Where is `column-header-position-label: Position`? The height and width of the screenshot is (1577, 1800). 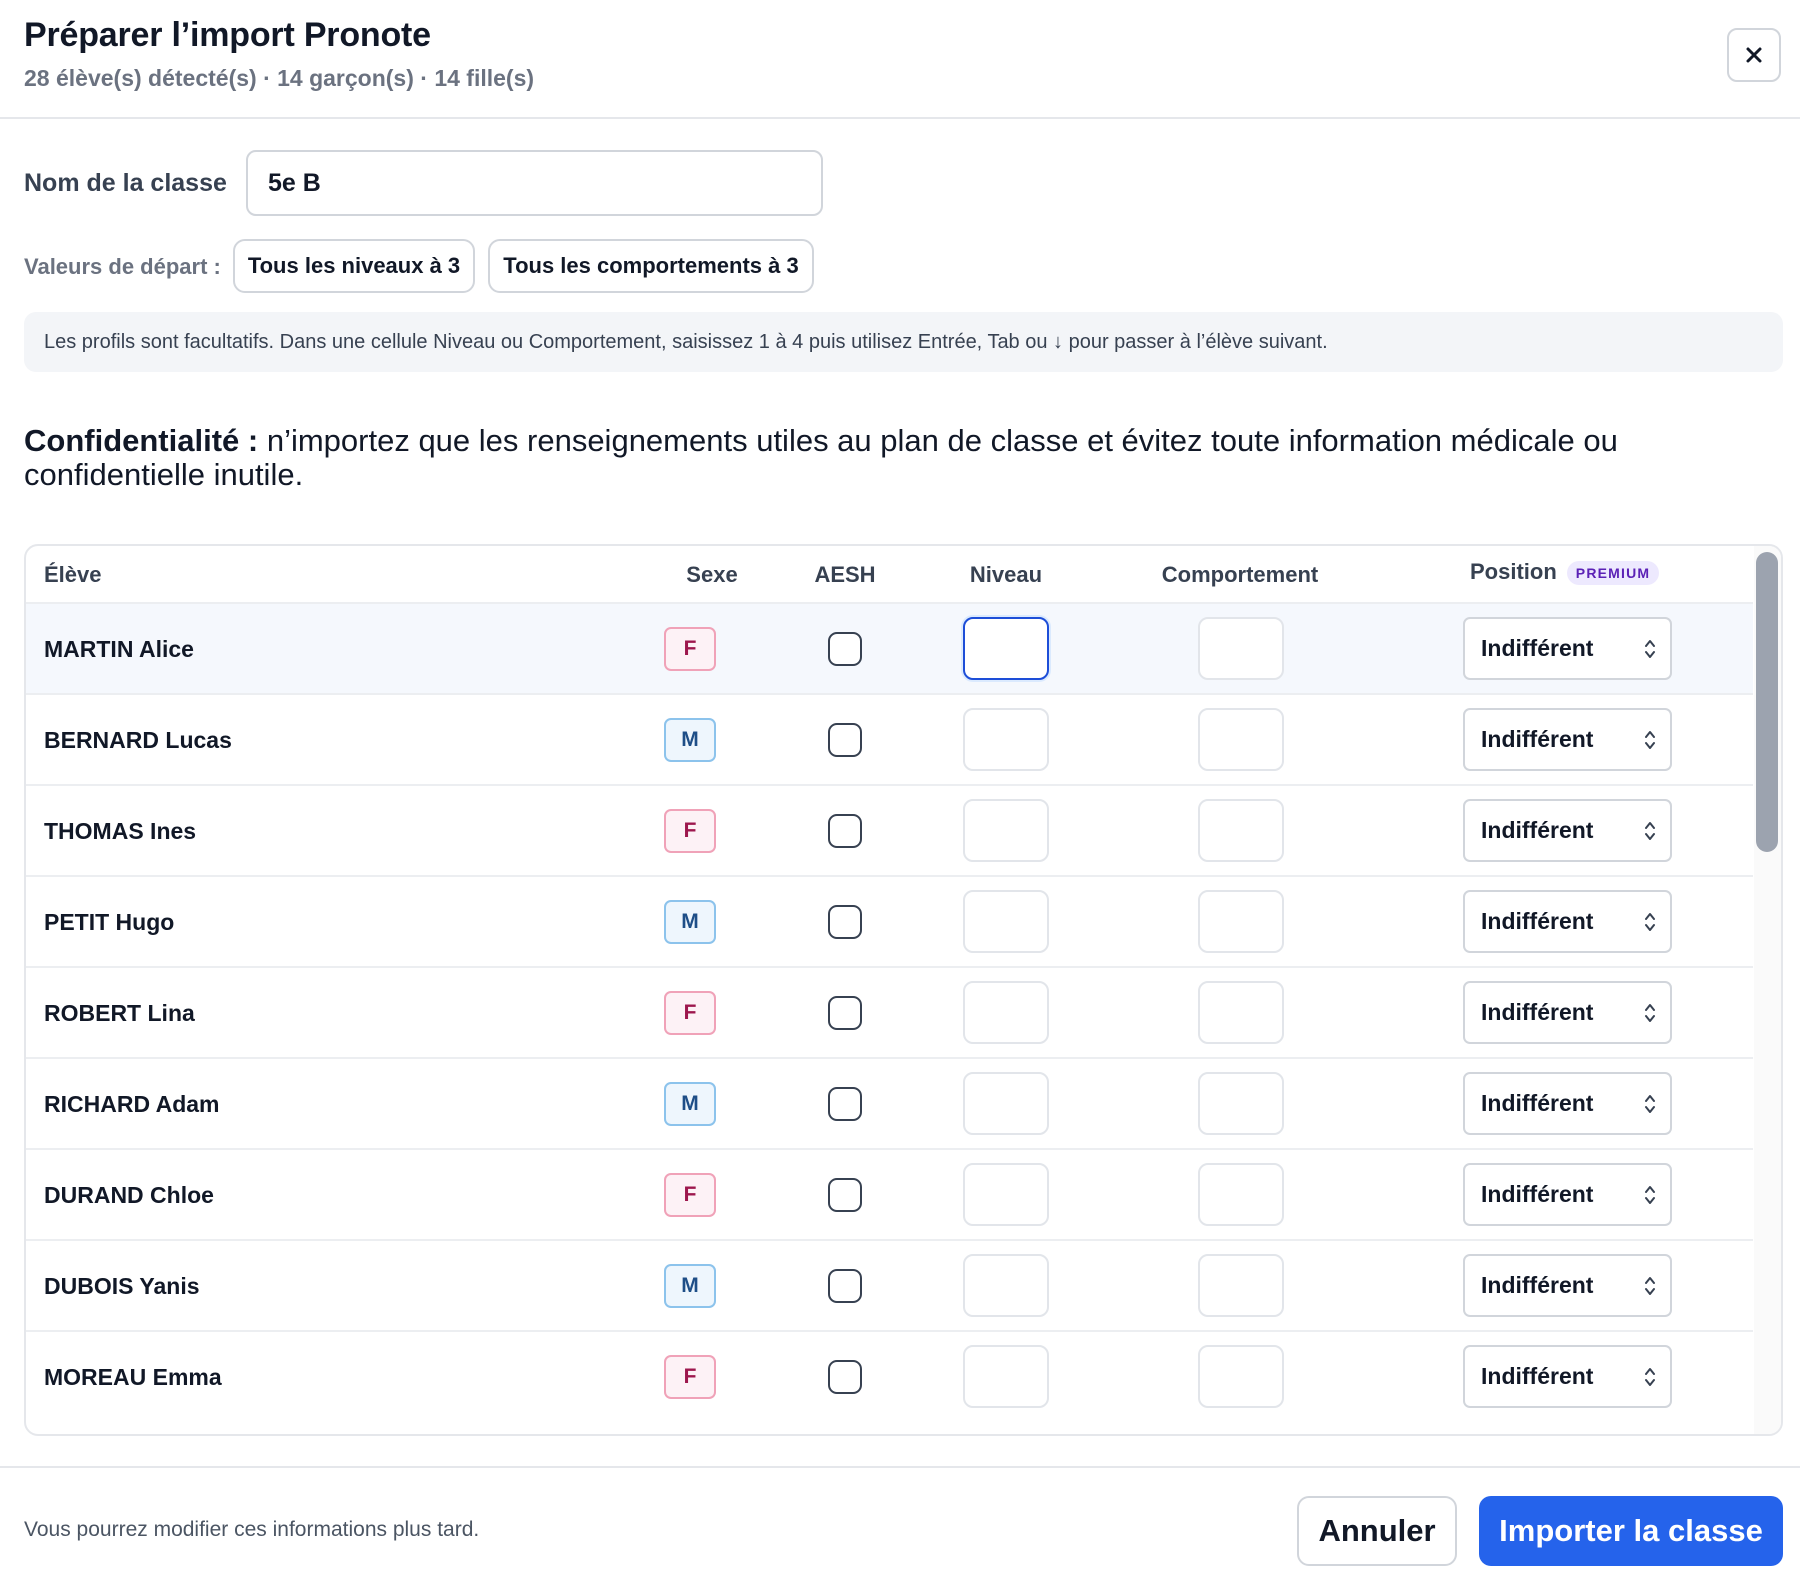
column-header-position-label: Position is located at coordinates (1513, 571).